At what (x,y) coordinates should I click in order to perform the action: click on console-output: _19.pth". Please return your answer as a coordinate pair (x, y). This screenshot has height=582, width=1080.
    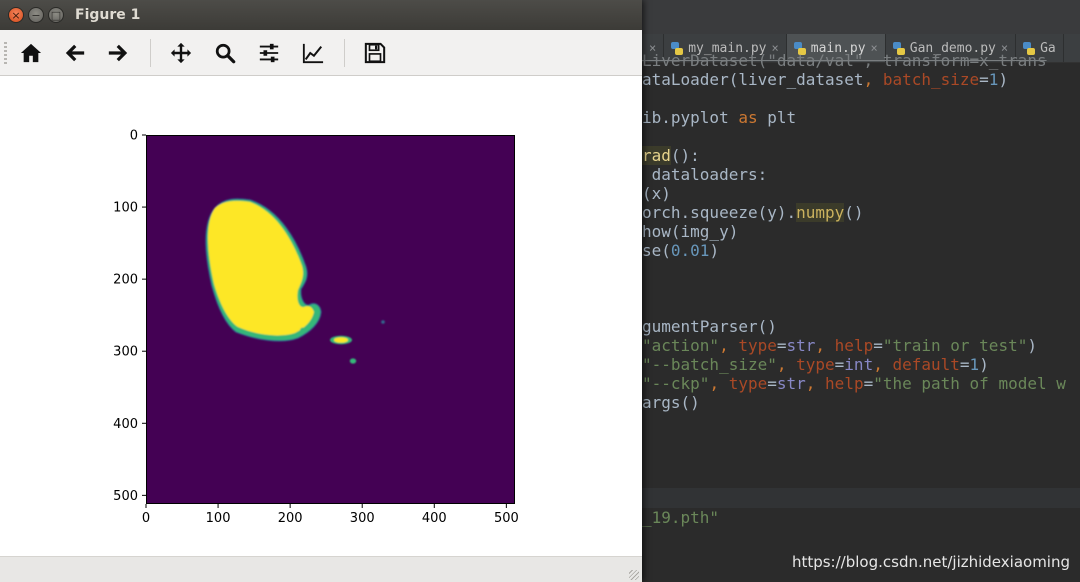
    Looking at the image, I should click on (681, 517).